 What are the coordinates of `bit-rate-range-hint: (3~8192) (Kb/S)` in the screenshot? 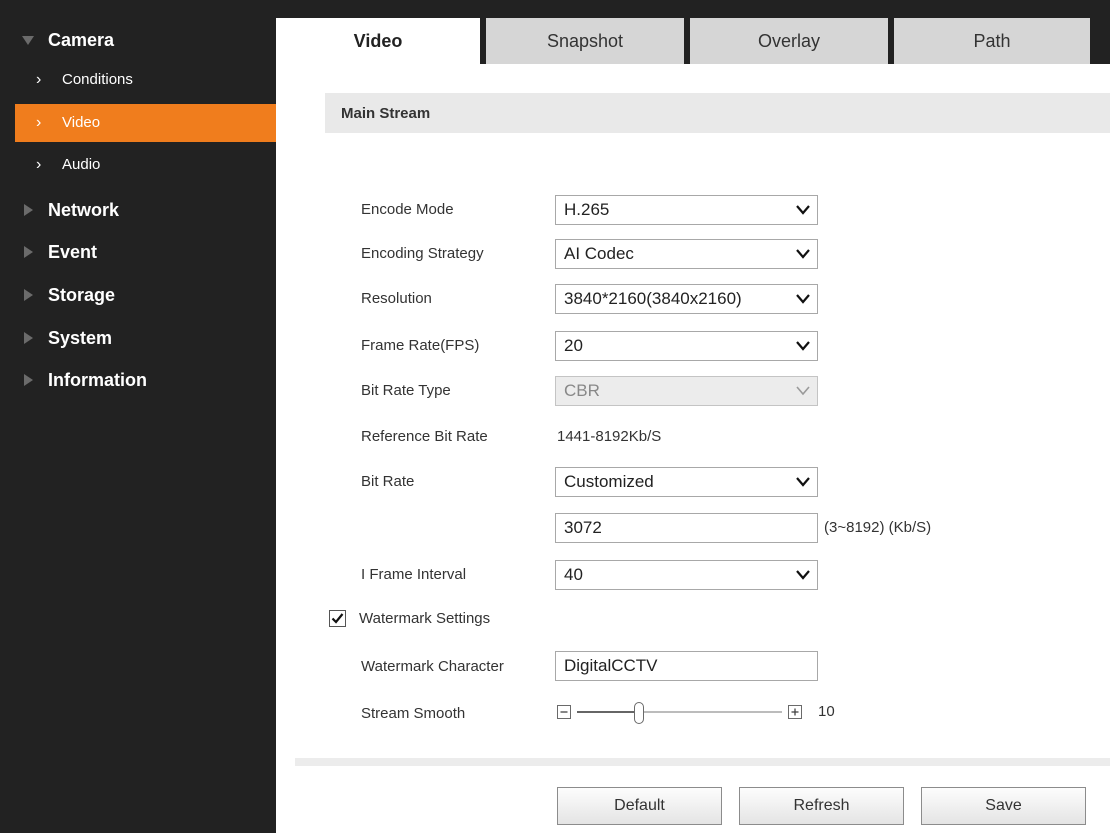 It's located at (878, 527).